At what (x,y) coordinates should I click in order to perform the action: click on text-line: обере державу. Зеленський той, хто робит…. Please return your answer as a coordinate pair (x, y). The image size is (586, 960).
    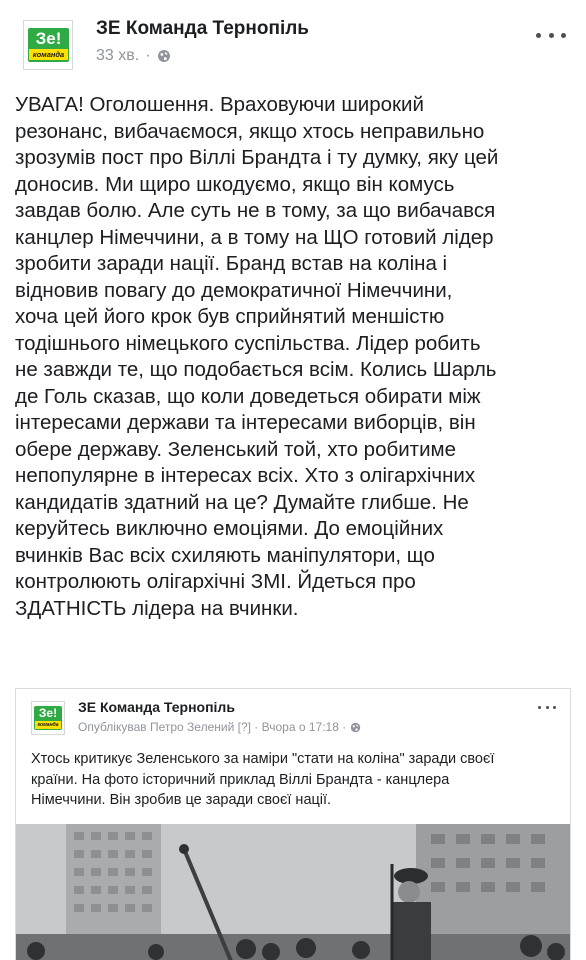
    Looking at the image, I should click on (236, 449).